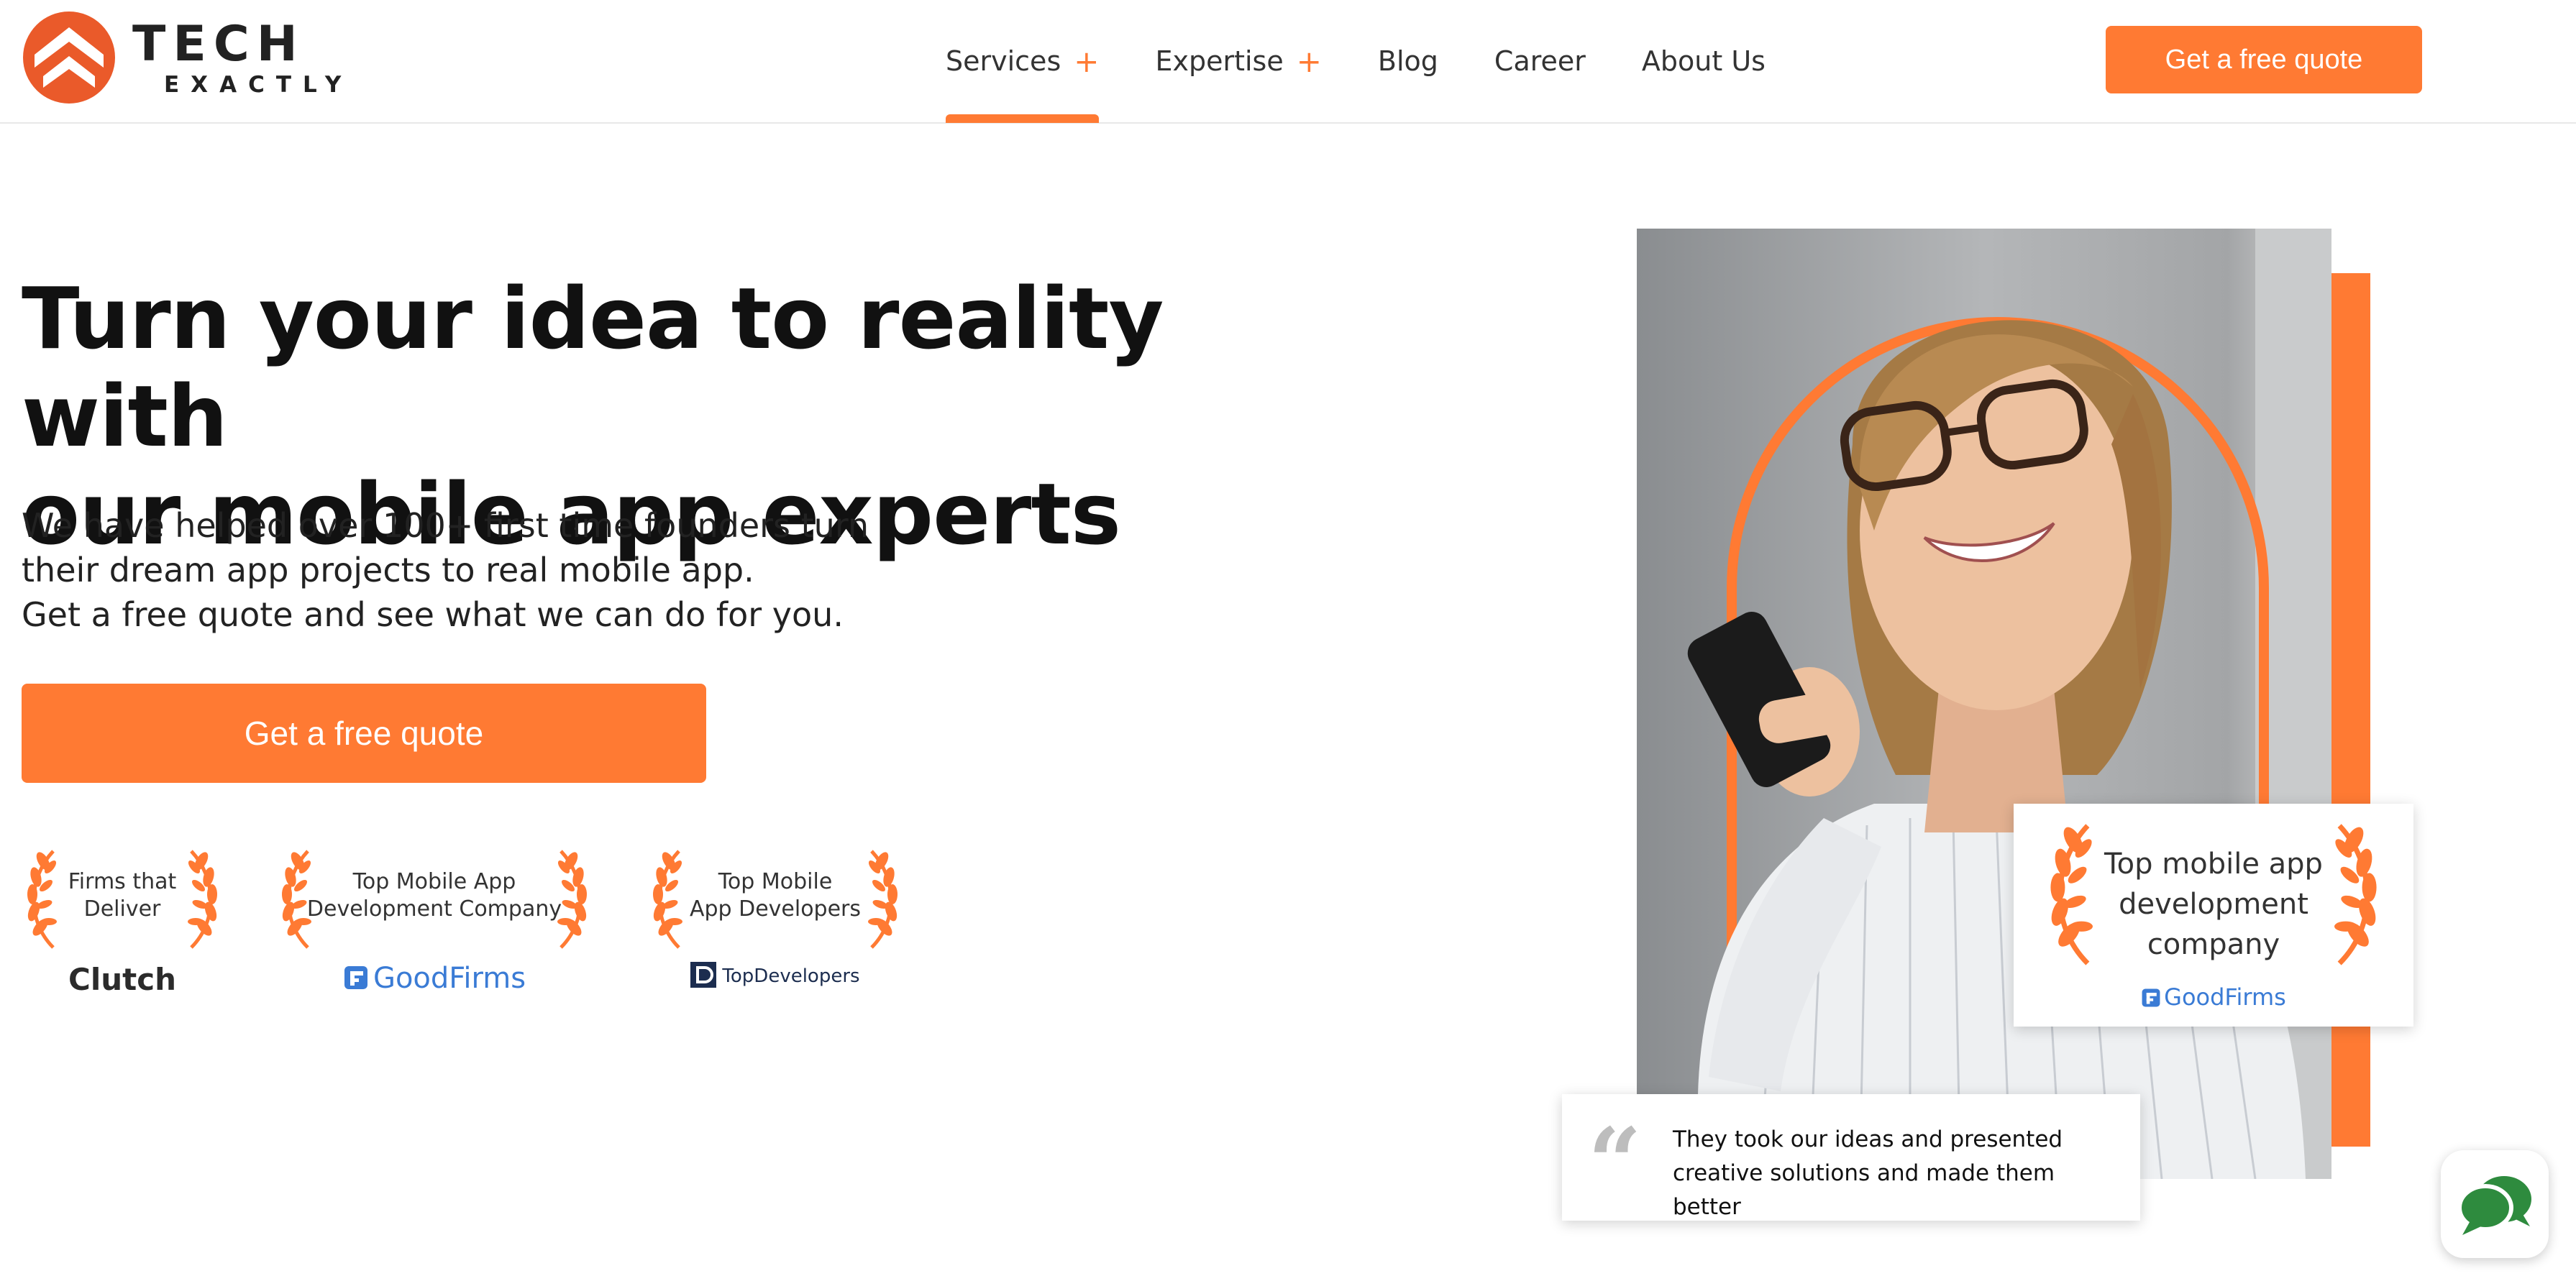 The height and width of the screenshot is (1276, 2576). I want to click on nav-label-about-us: About Us, so click(1704, 61).